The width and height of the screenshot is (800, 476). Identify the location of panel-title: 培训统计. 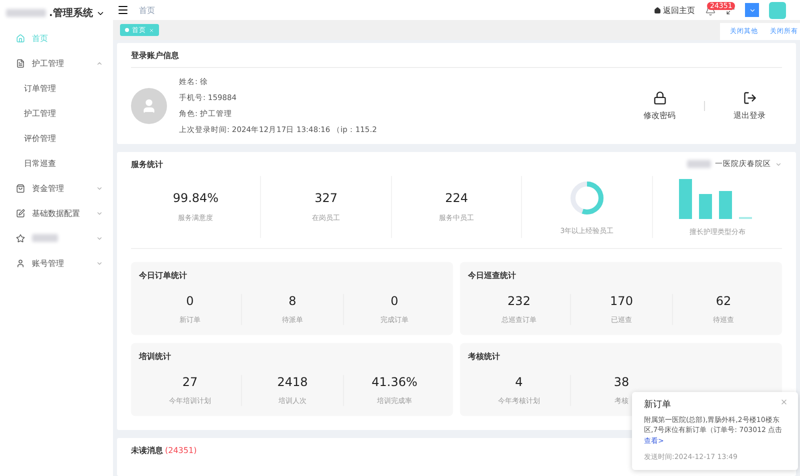
(155, 356).